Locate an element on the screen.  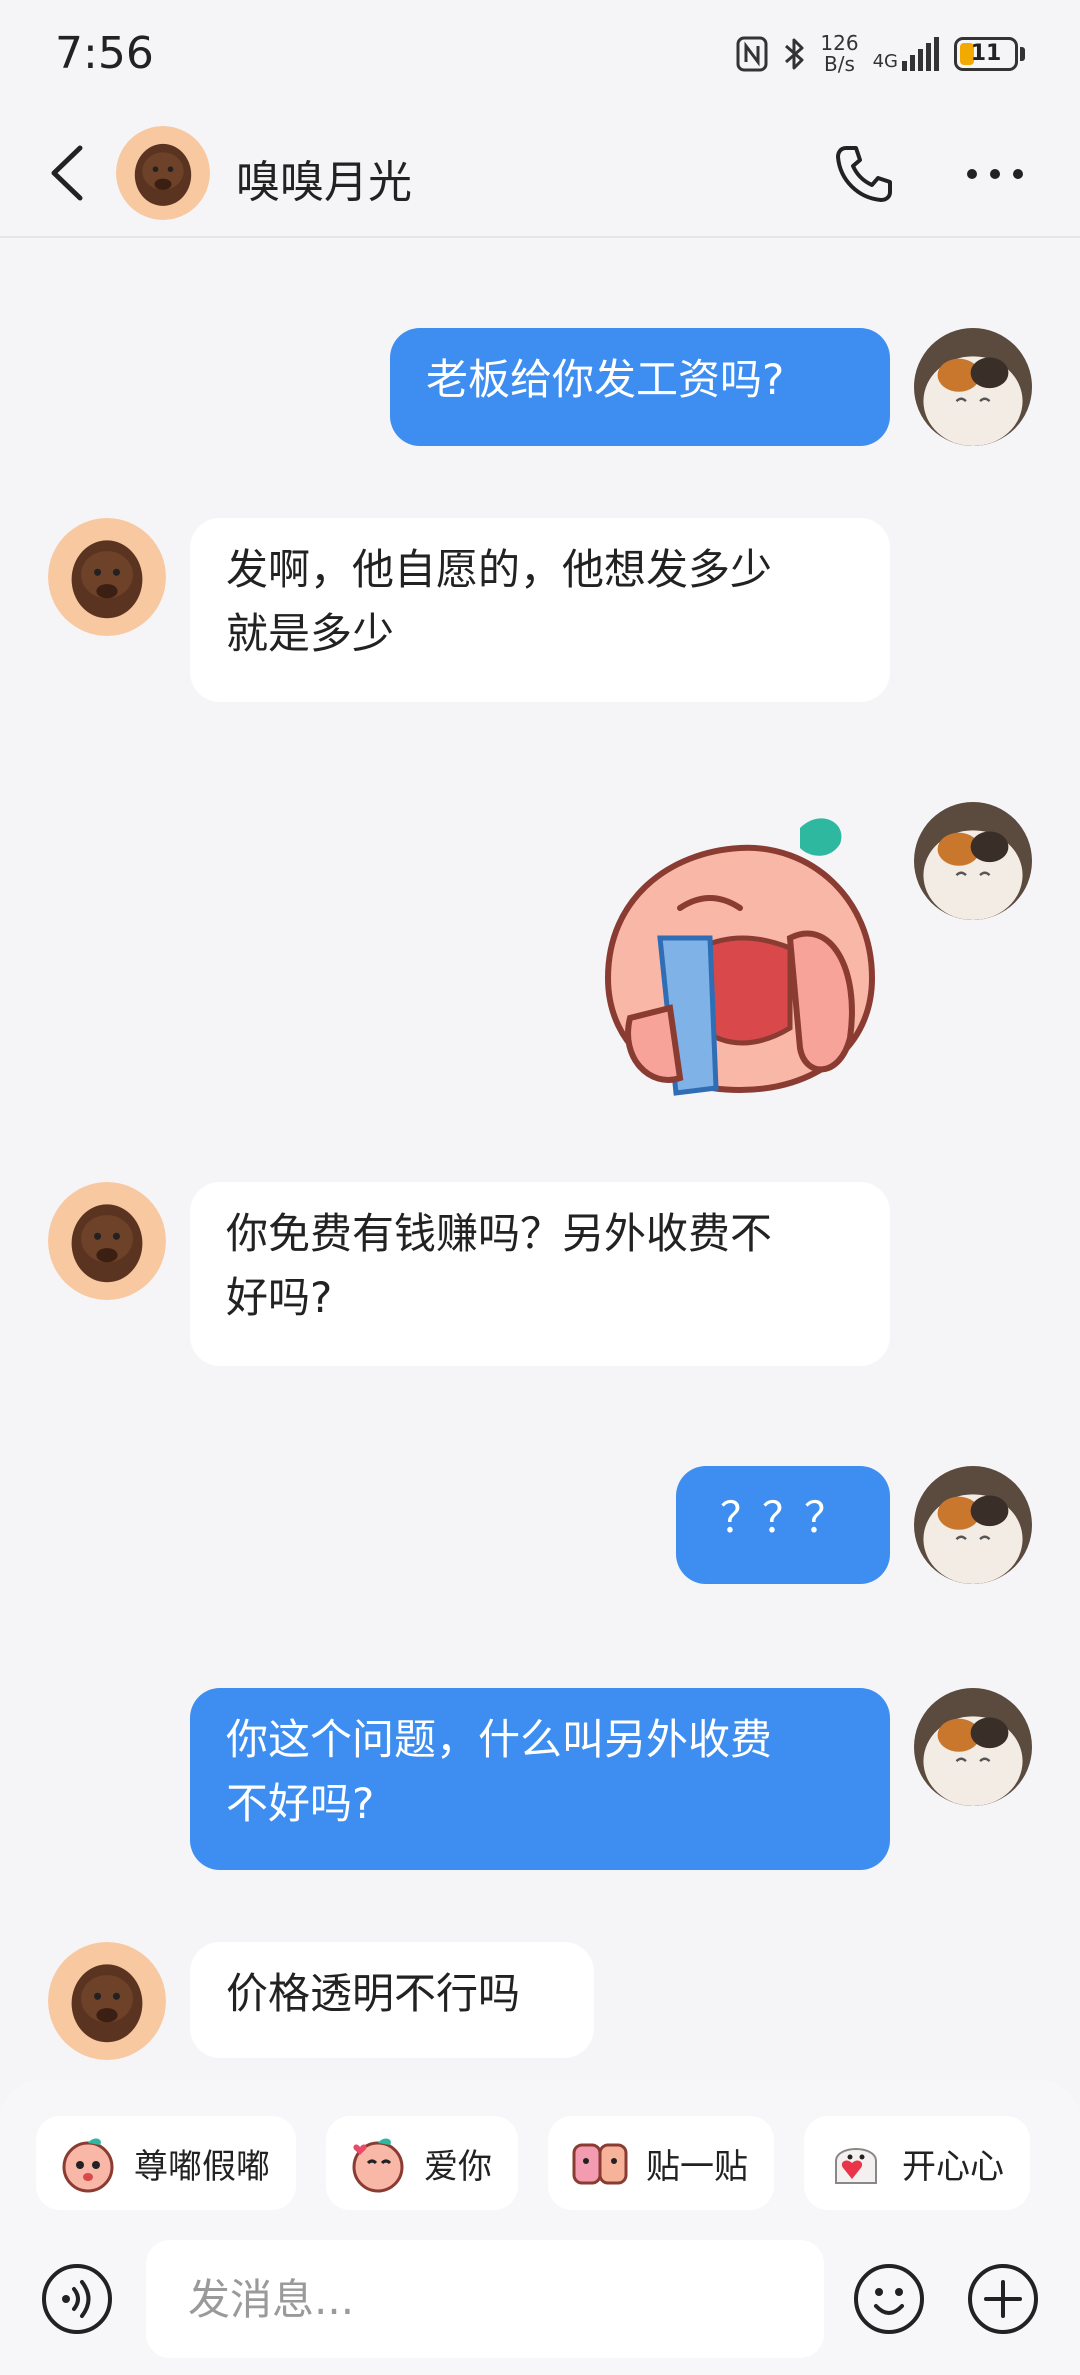
status-icons: 126 B/s 4G 11 is located at coordinates (880, 54).